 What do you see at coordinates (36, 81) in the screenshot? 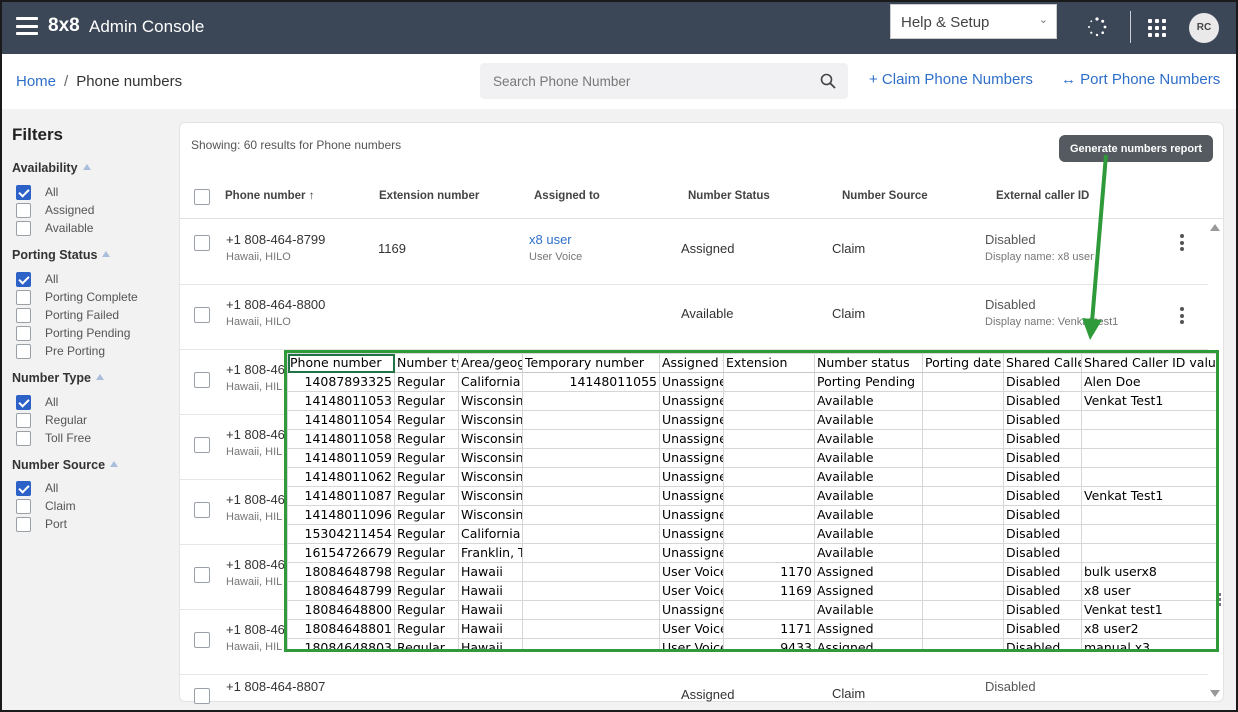
I see `breadcrumb-home-link: Home` at bounding box center [36, 81].